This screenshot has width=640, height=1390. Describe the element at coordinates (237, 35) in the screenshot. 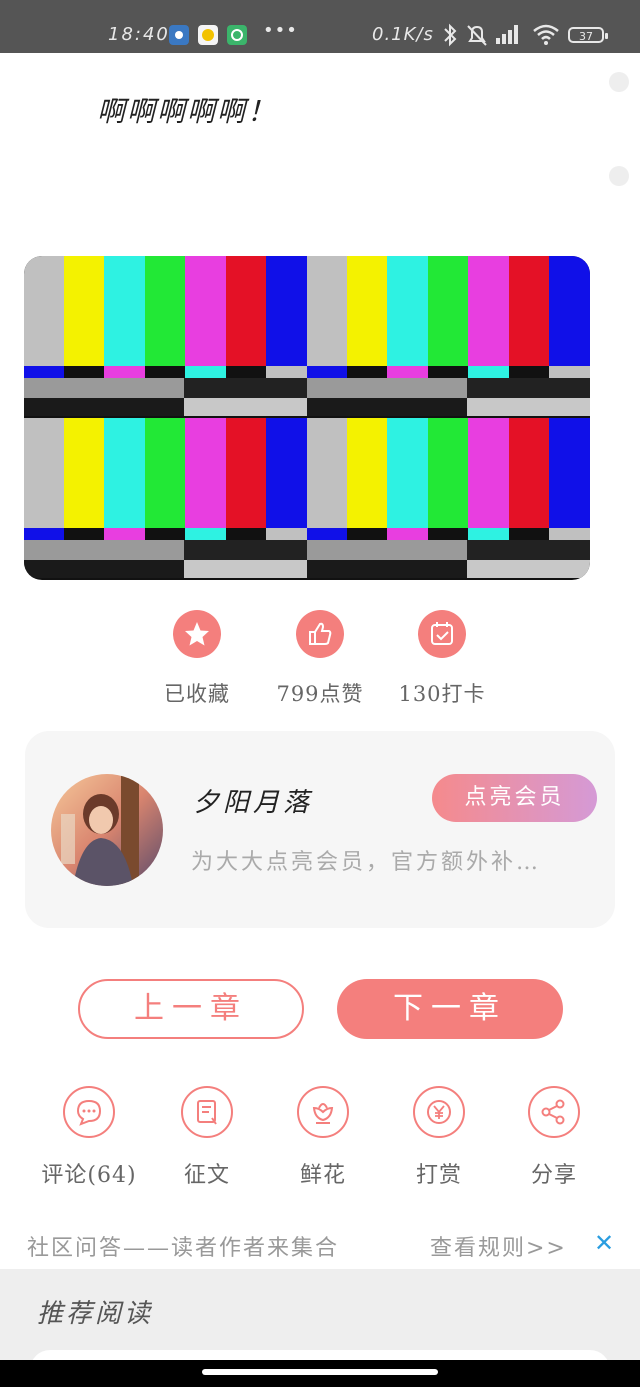

I see `green-app-icon` at that location.